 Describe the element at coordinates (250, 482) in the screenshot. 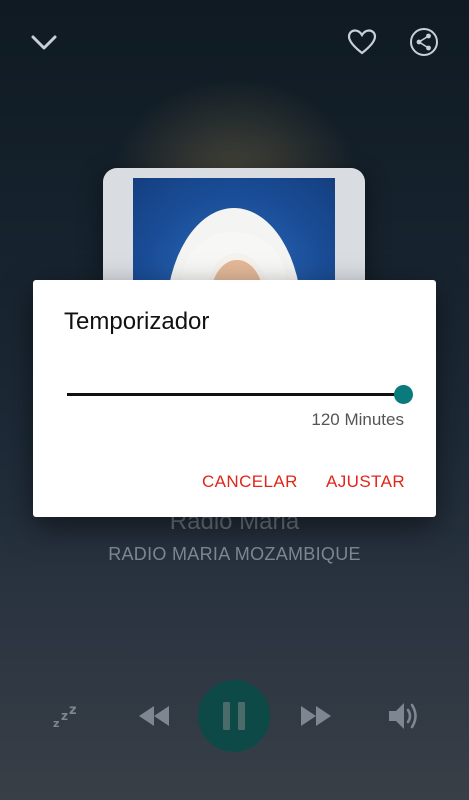

I see `cancel-button: CANCELAR` at that location.